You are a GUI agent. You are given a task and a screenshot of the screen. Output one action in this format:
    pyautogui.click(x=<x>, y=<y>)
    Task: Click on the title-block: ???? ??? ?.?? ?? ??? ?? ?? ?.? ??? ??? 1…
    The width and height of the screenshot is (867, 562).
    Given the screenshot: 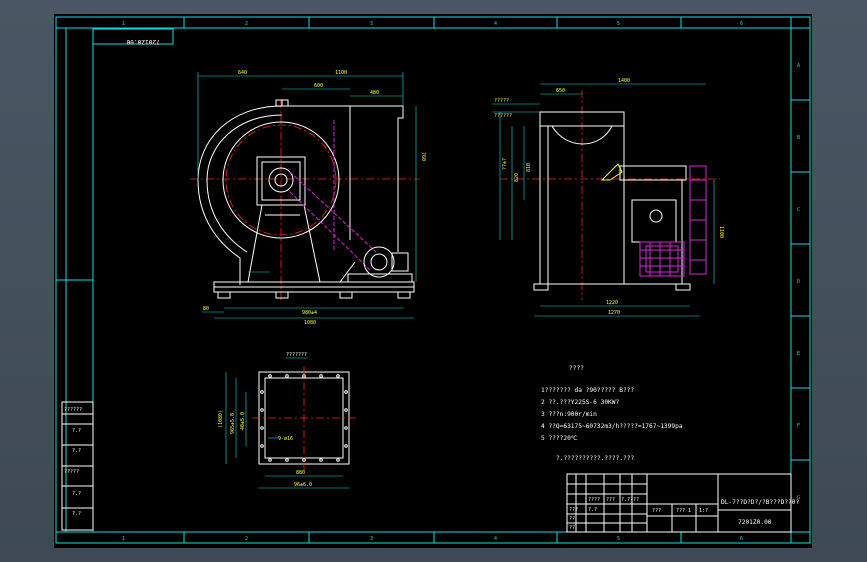 What is the action you would take?
    pyautogui.click(x=683, y=503)
    